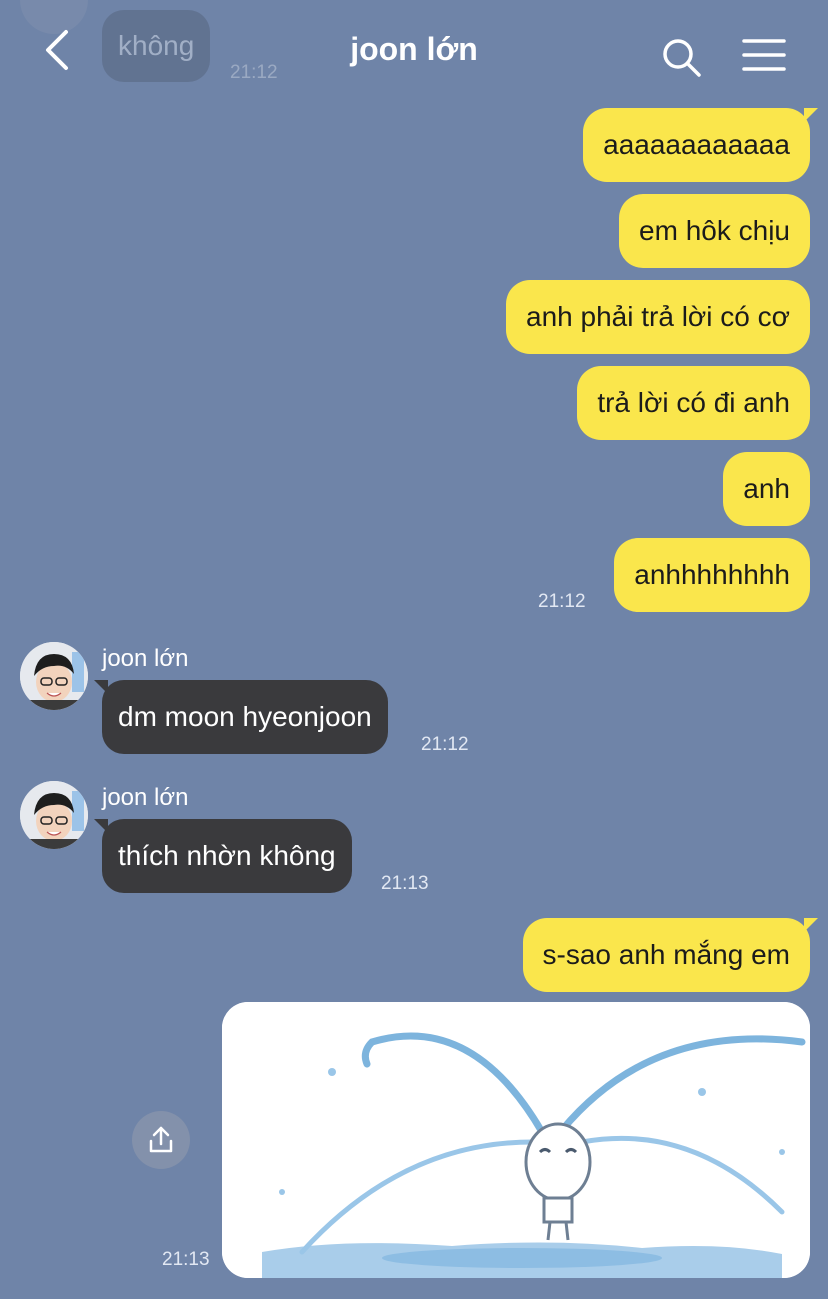 The height and width of the screenshot is (1299, 828). What do you see at coordinates (693, 403) in the screenshot?
I see `message-bubble-outgoing: trả lời có đi anh` at bounding box center [693, 403].